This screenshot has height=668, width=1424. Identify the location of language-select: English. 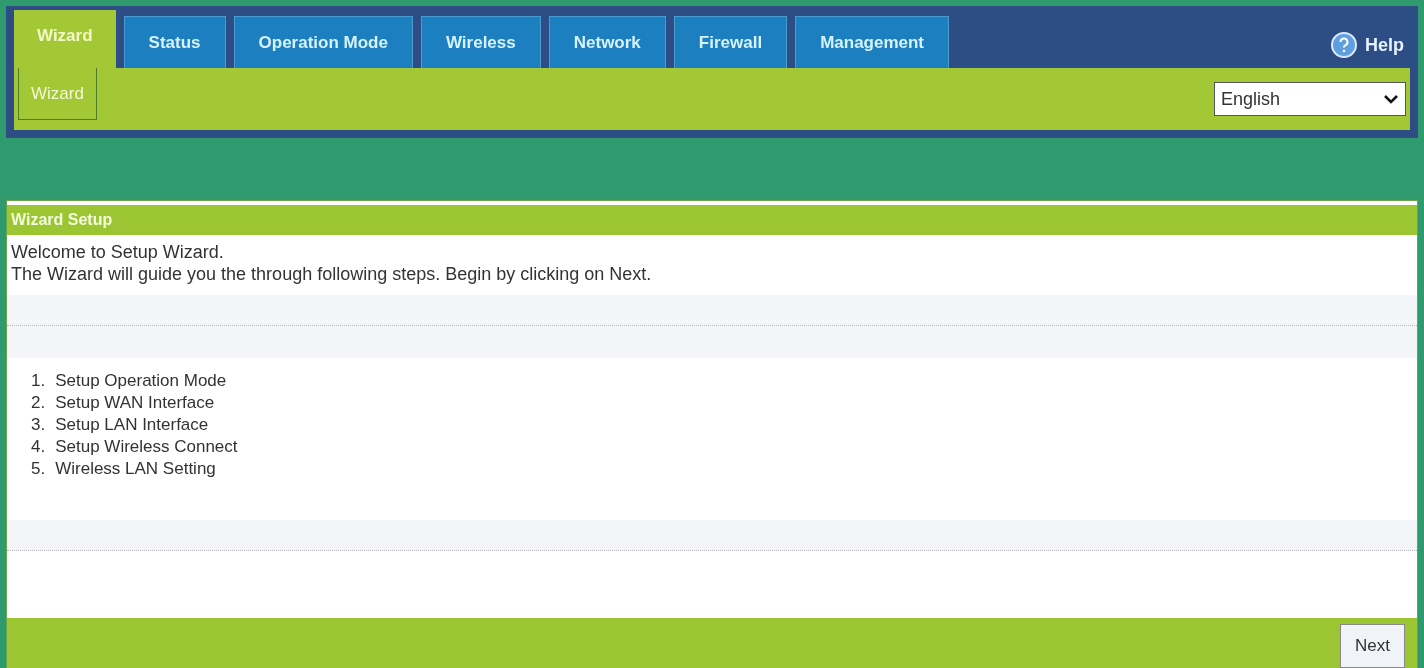
(1310, 99).